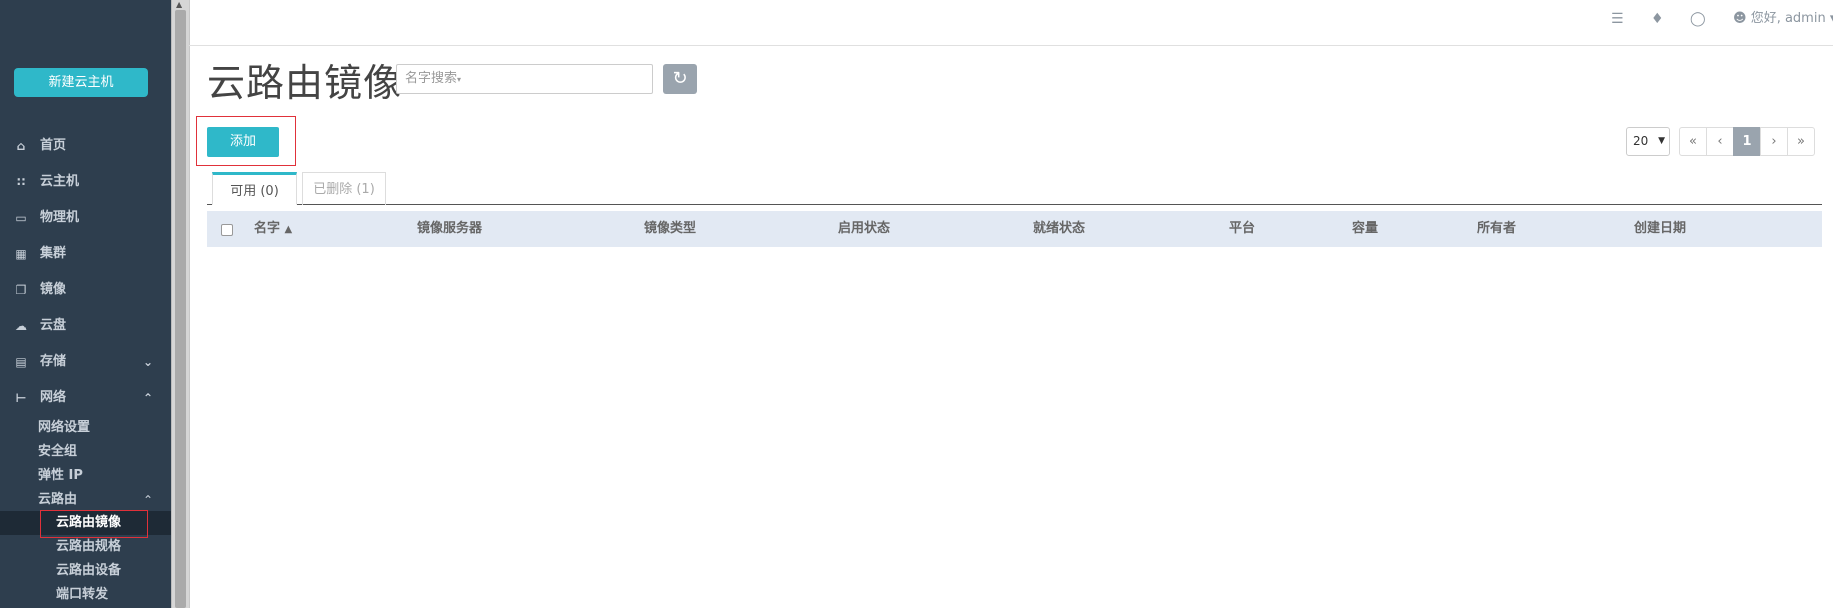 This screenshot has height=608, width=1833. I want to click on sidebar-subitem-vrouter-device: 云路由设备, so click(88, 571).